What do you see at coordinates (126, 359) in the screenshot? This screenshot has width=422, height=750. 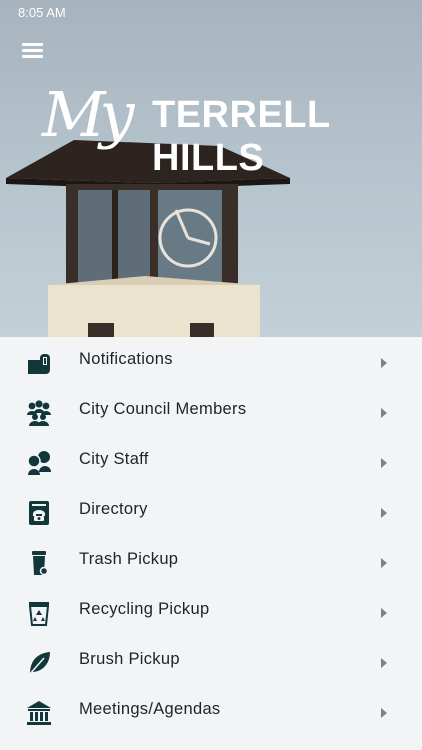 I see `menu-item-label: Notifications` at bounding box center [126, 359].